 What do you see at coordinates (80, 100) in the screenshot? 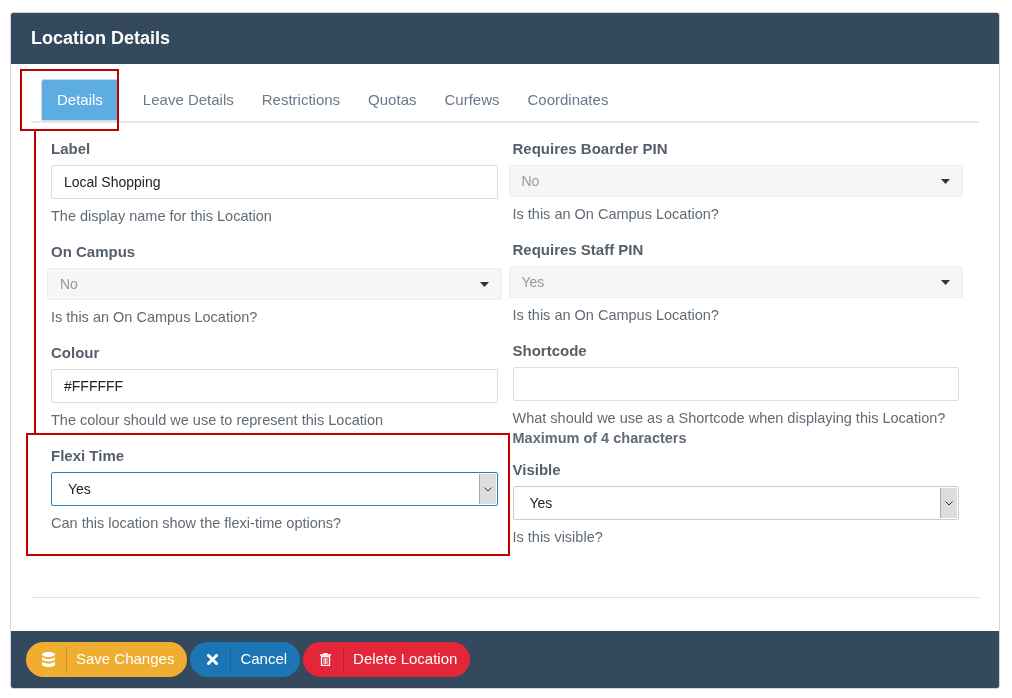
I see `tab: Details` at bounding box center [80, 100].